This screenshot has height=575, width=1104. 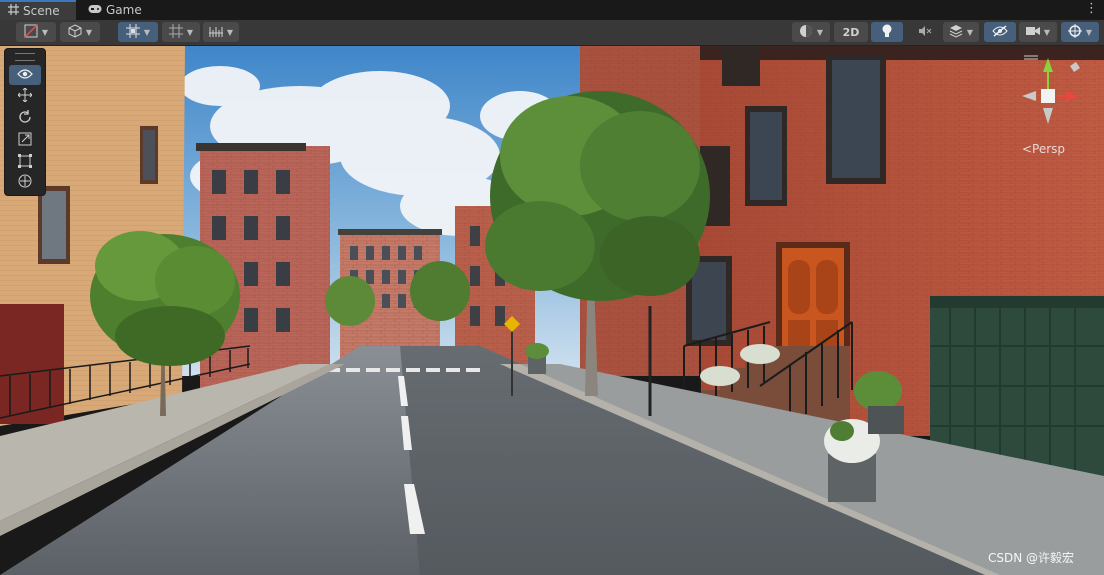 I want to click on rect-icon, so click(x=25, y=163).